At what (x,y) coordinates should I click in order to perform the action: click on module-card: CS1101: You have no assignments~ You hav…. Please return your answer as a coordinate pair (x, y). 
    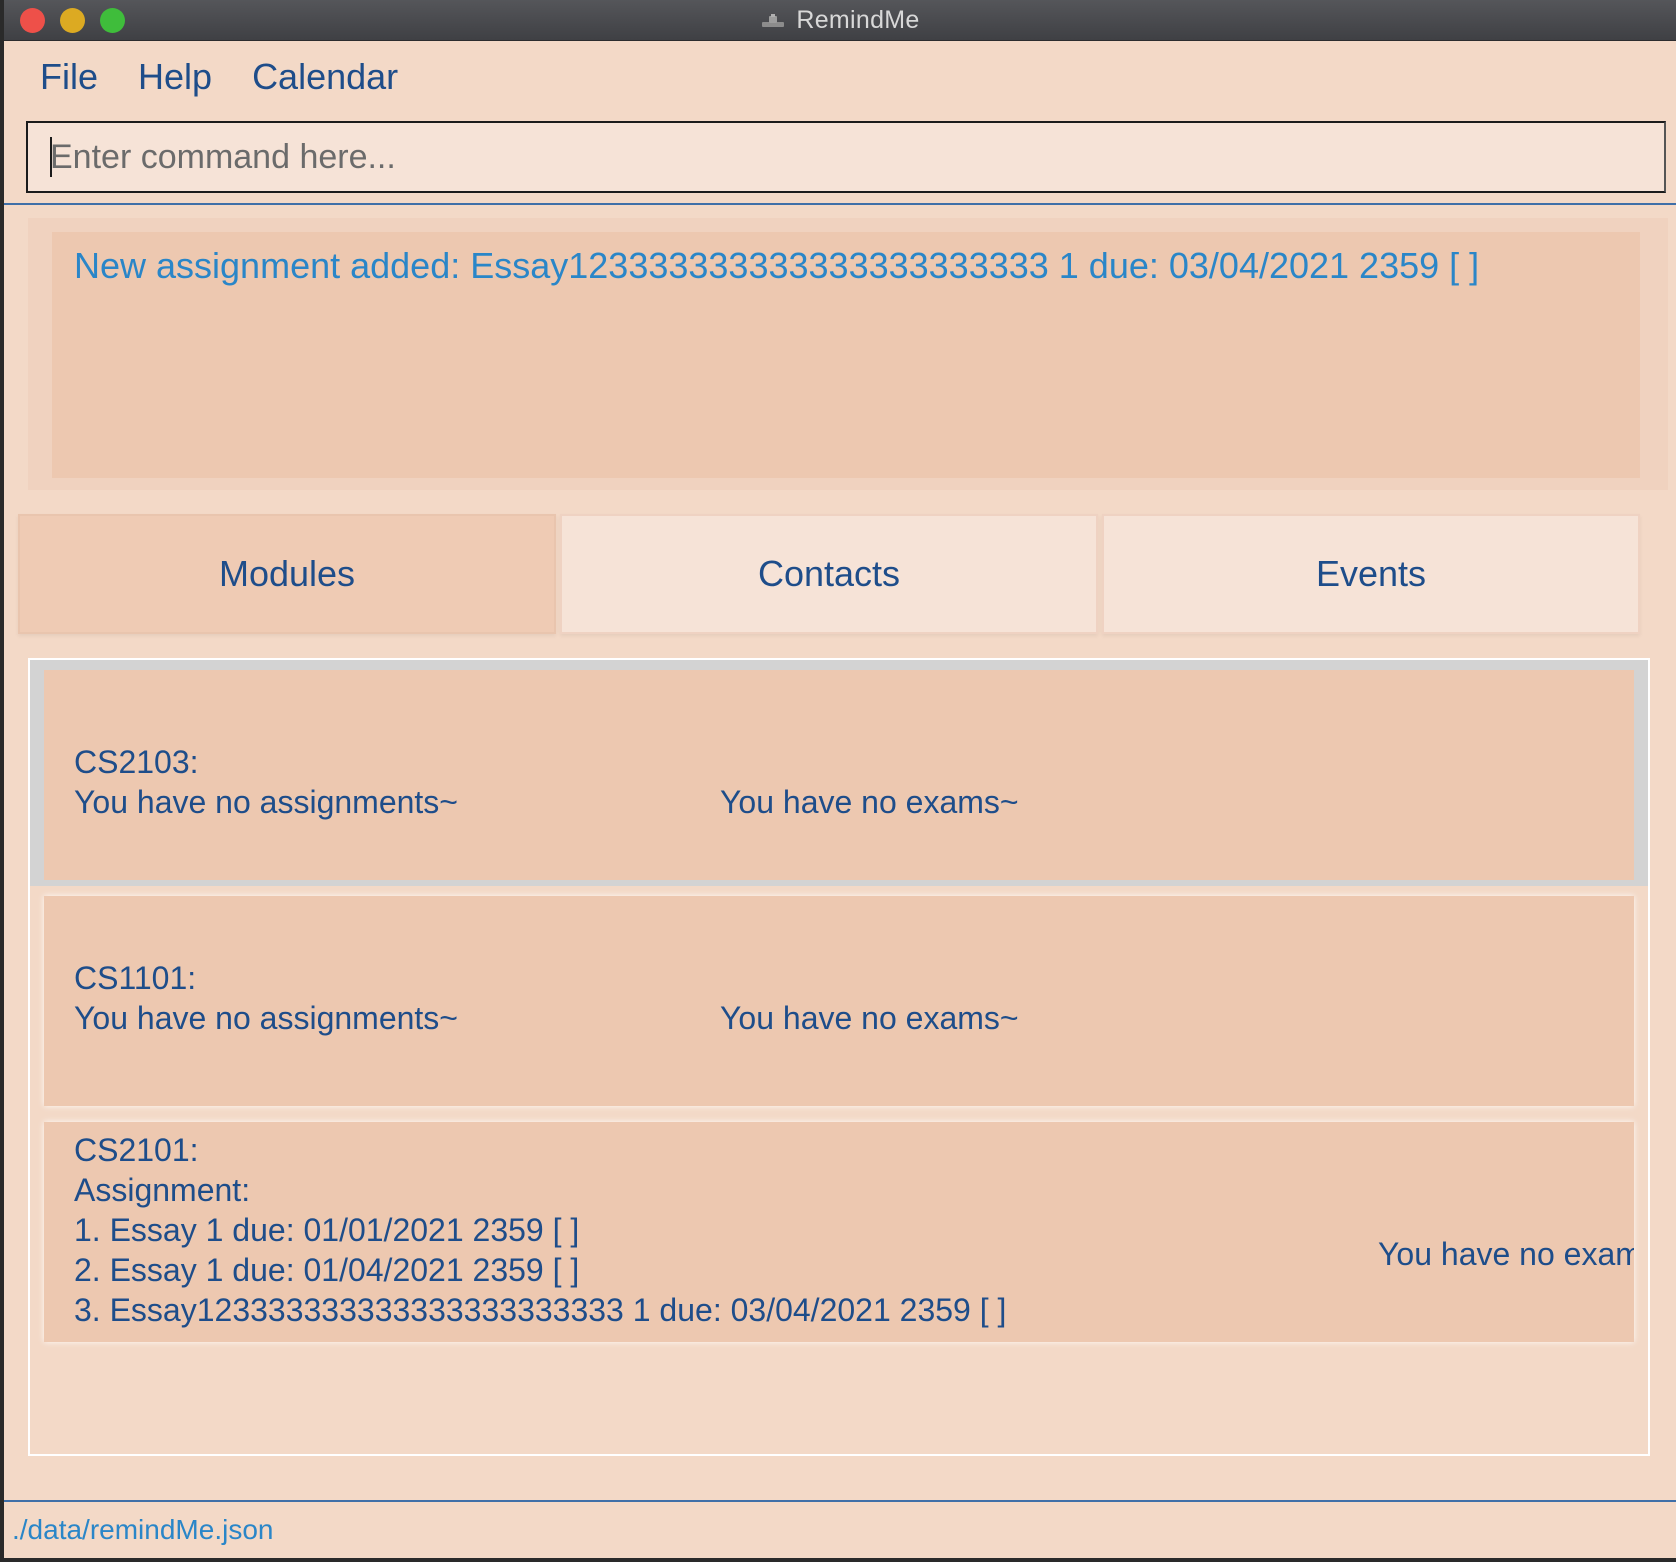
    Looking at the image, I should click on (839, 1001).